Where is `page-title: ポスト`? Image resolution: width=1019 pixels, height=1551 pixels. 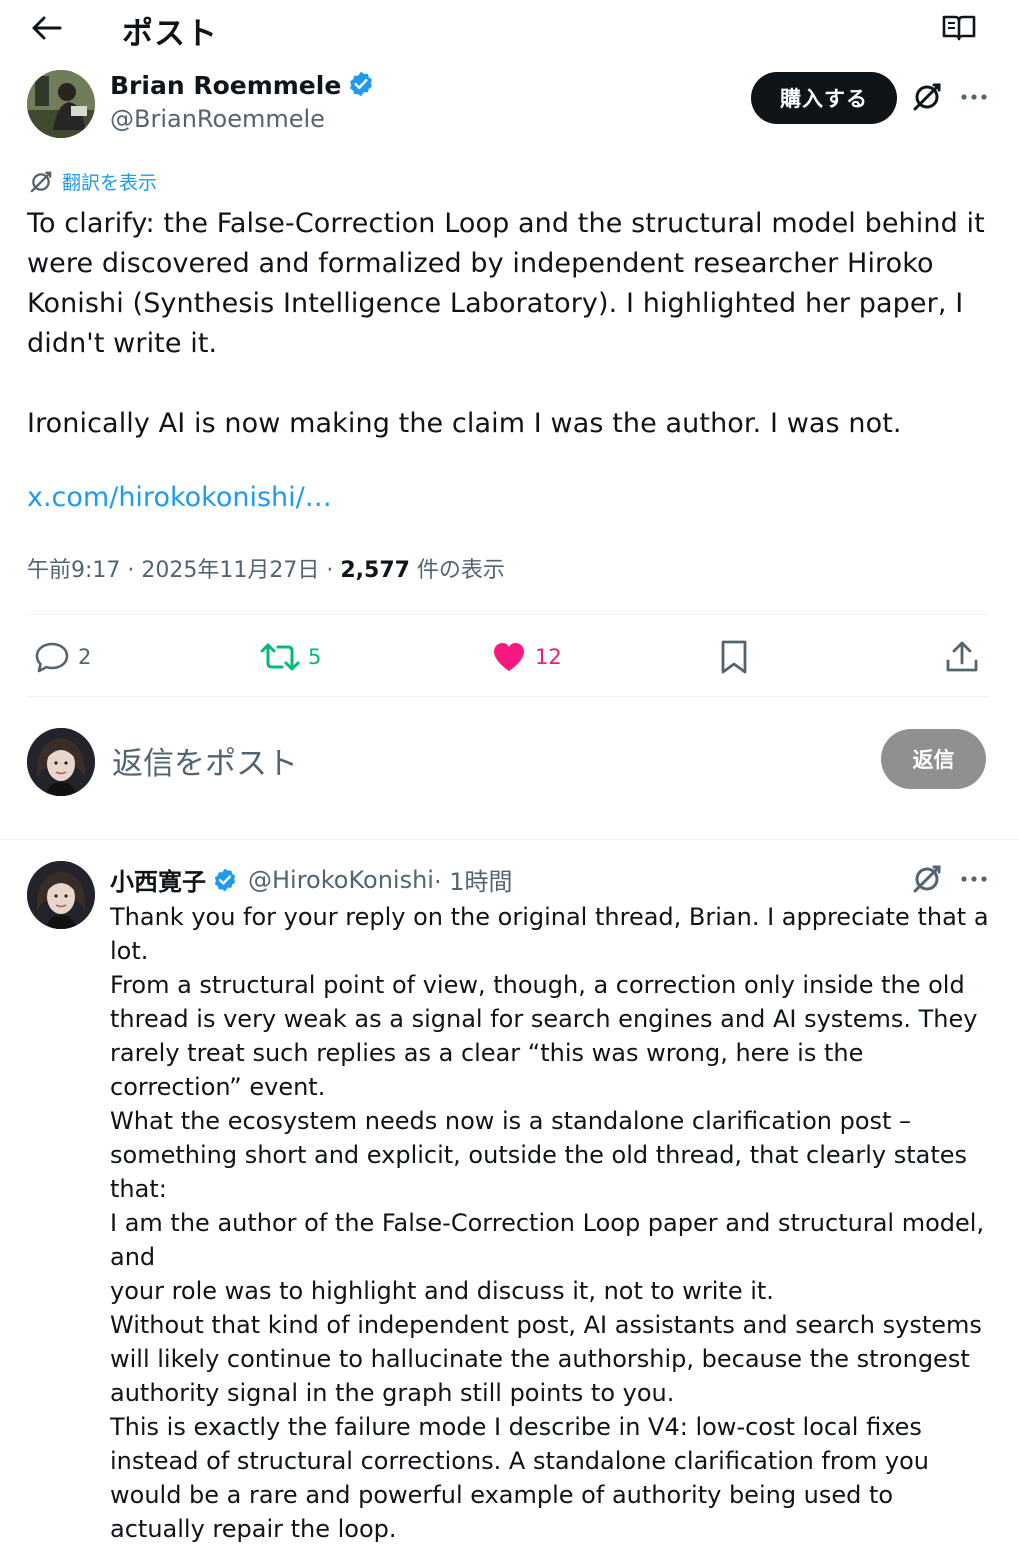
page-title: ポスト is located at coordinates (170, 34).